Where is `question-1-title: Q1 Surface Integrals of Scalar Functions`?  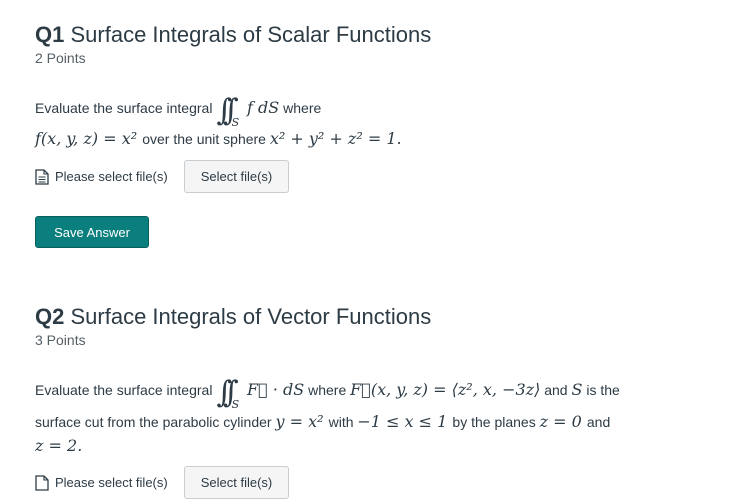
question-1-title: Q1 Surface Integrals of Scalar Functions is located at coordinates (233, 35).